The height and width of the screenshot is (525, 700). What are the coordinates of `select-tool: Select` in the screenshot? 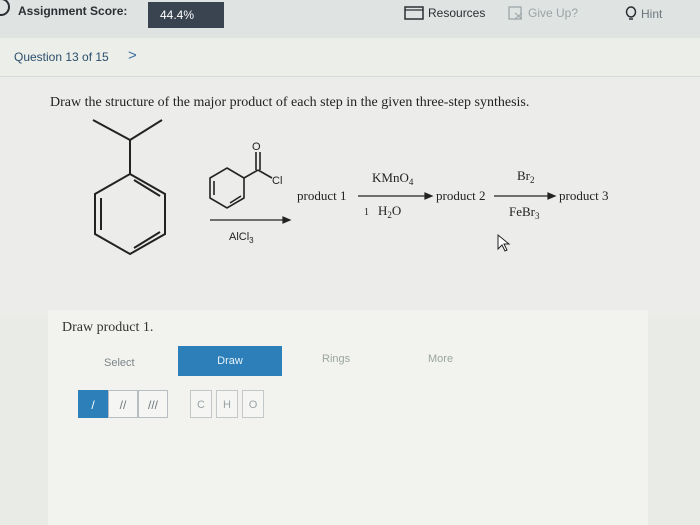 It's located at (119, 363).